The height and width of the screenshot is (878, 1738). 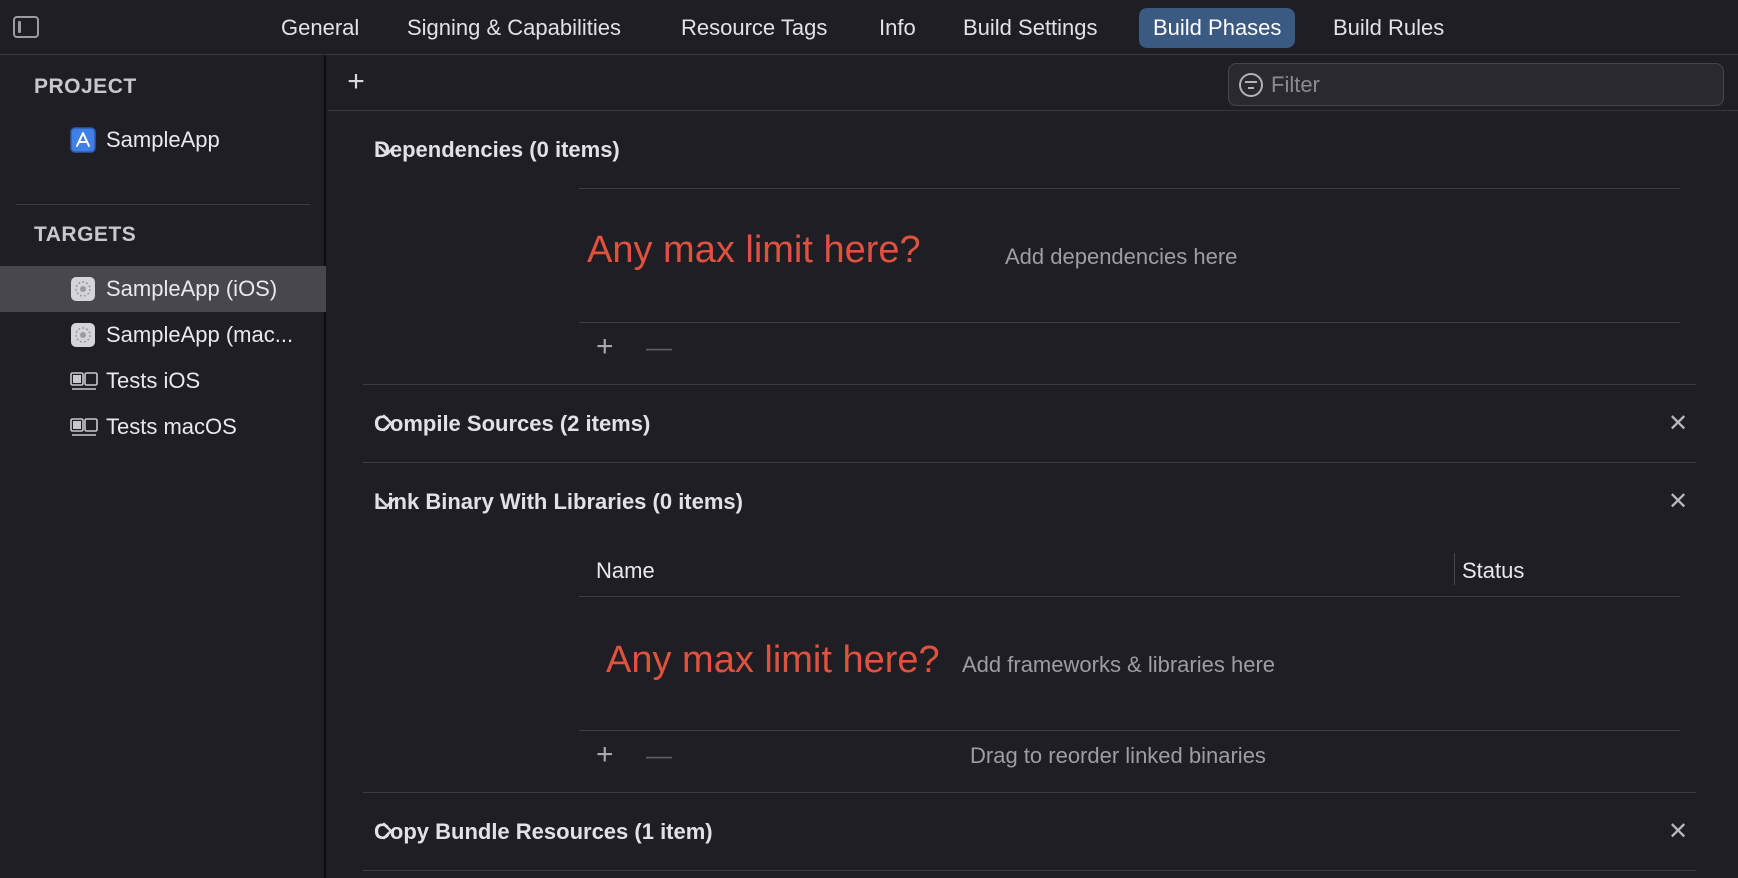 What do you see at coordinates (1119, 664) in the screenshot?
I see `empty-hint: Add frameworks & libraries here` at bounding box center [1119, 664].